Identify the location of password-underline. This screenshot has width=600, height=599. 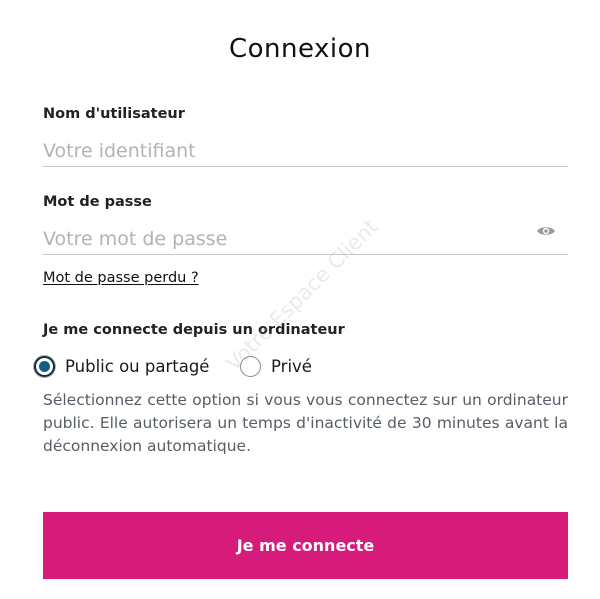
(305, 254).